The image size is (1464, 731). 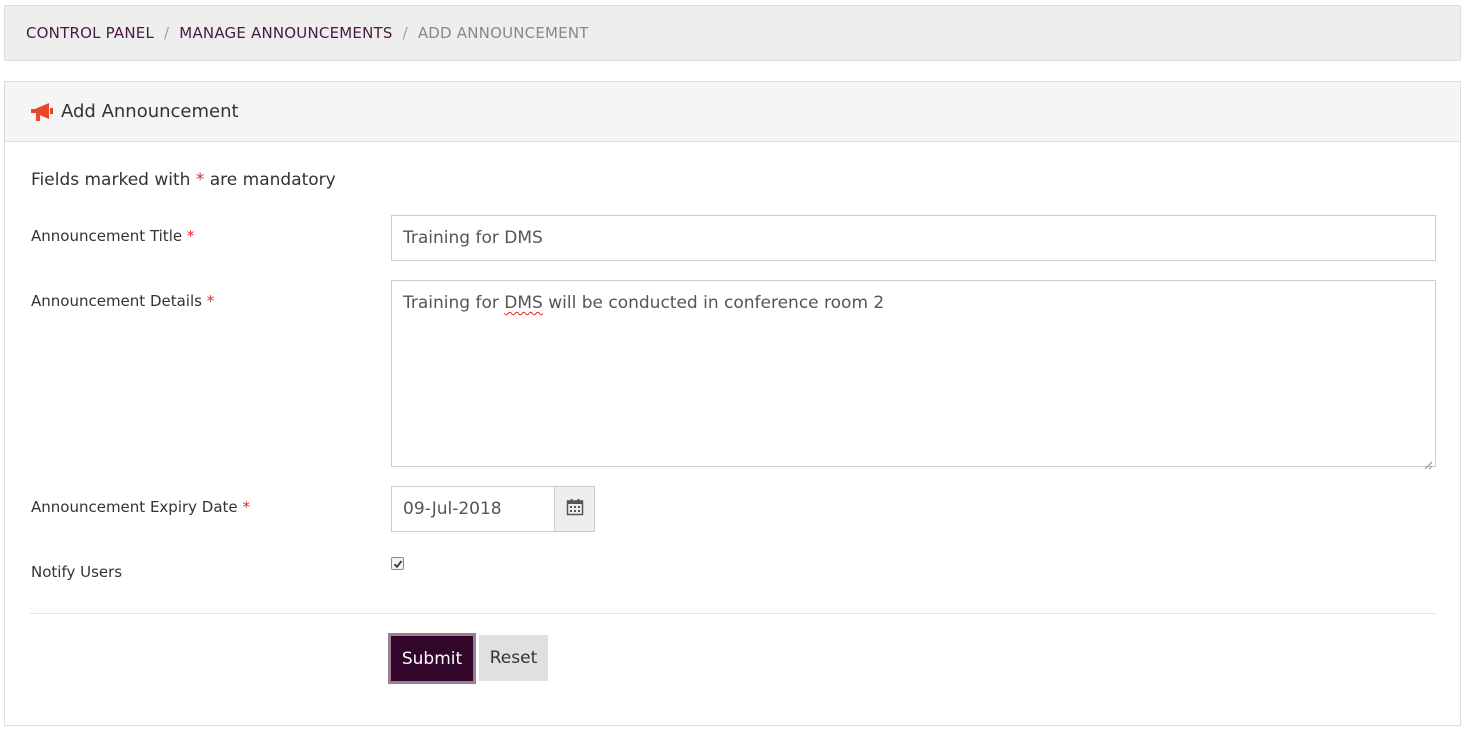 What do you see at coordinates (732, 112) in the screenshot?
I see `panel-heading: Add Announcement` at bounding box center [732, 112].